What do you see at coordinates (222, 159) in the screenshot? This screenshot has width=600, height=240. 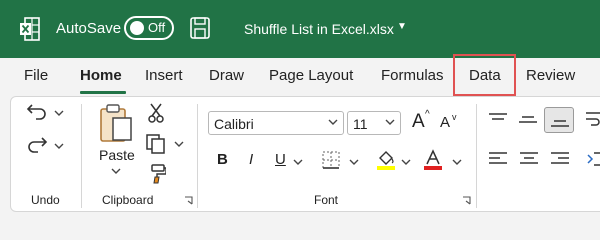 I see `bold-button: B` at bounding box center [222, 159].